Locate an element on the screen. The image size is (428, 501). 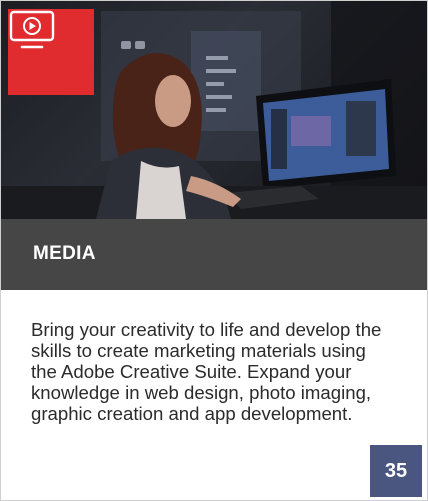
category-badge is located at coordinates (51, 52).